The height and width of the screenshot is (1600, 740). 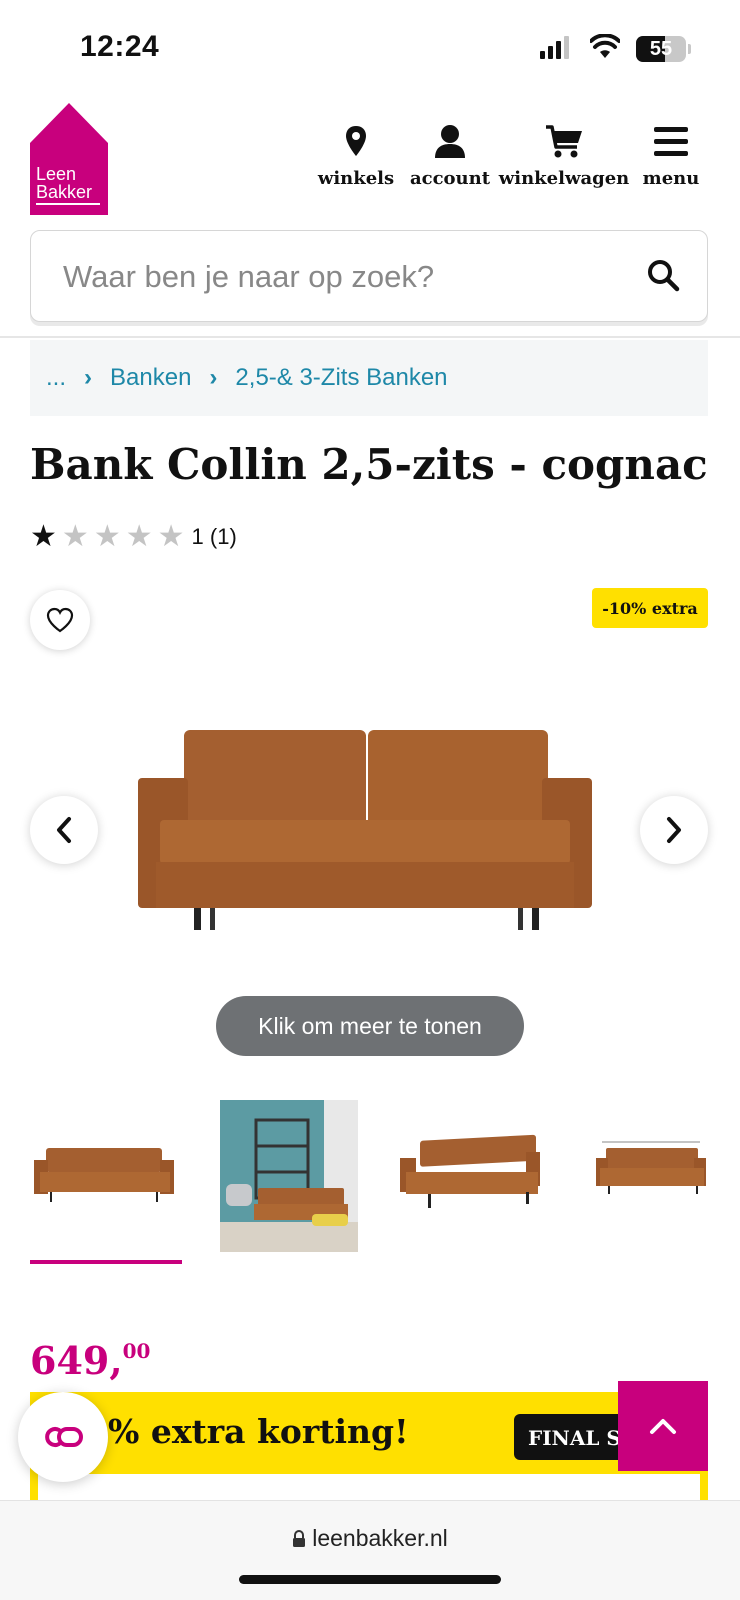 I want to click on battery-icon: 55, so click(x=661, y=49).